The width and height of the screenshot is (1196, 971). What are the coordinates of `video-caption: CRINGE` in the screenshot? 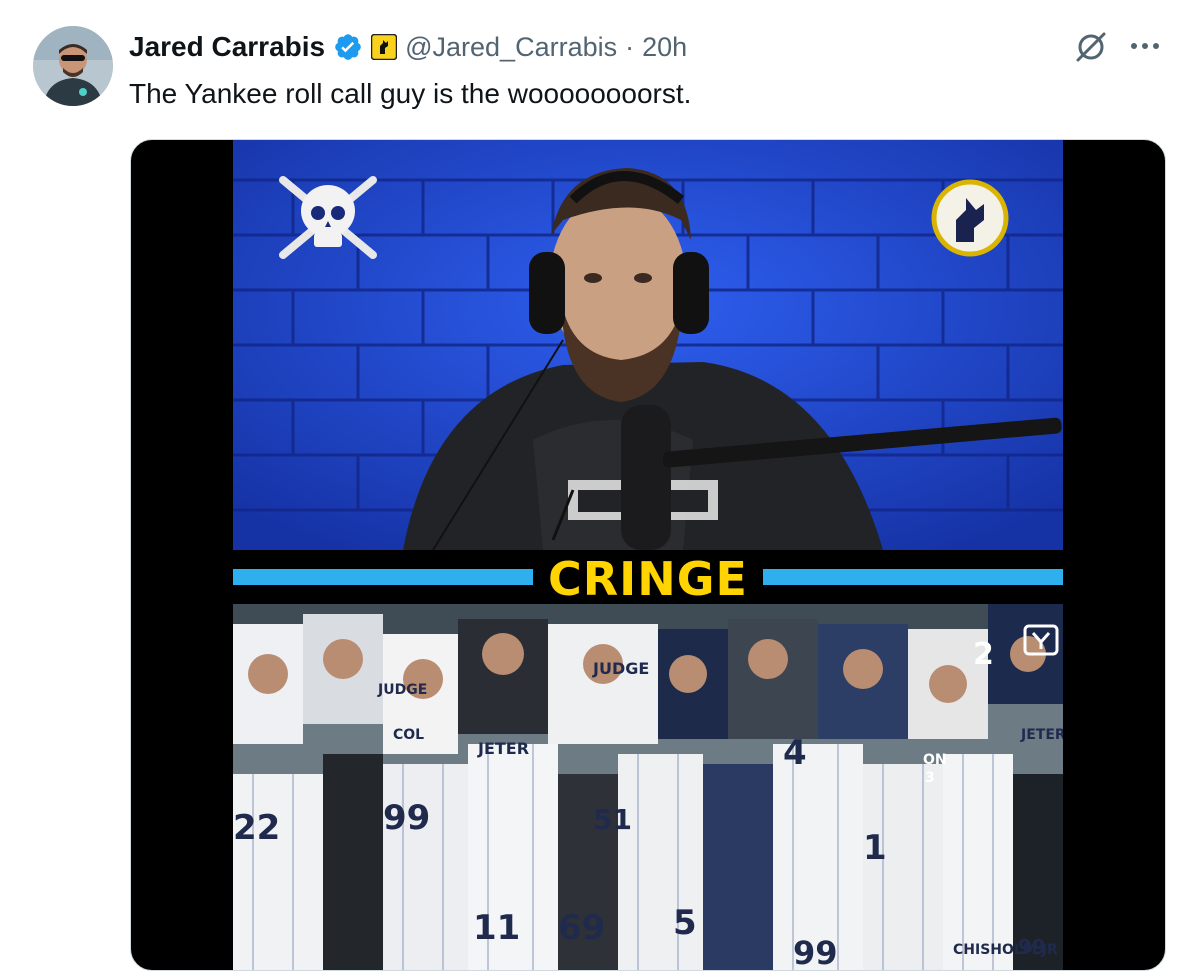 It's located at (648, 579).